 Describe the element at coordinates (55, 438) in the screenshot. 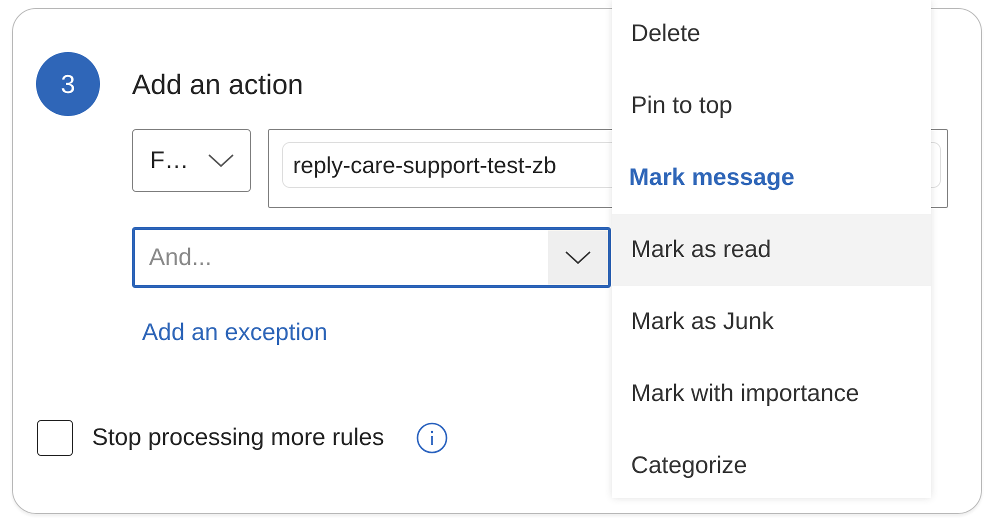

I see `checkbox` at that location.